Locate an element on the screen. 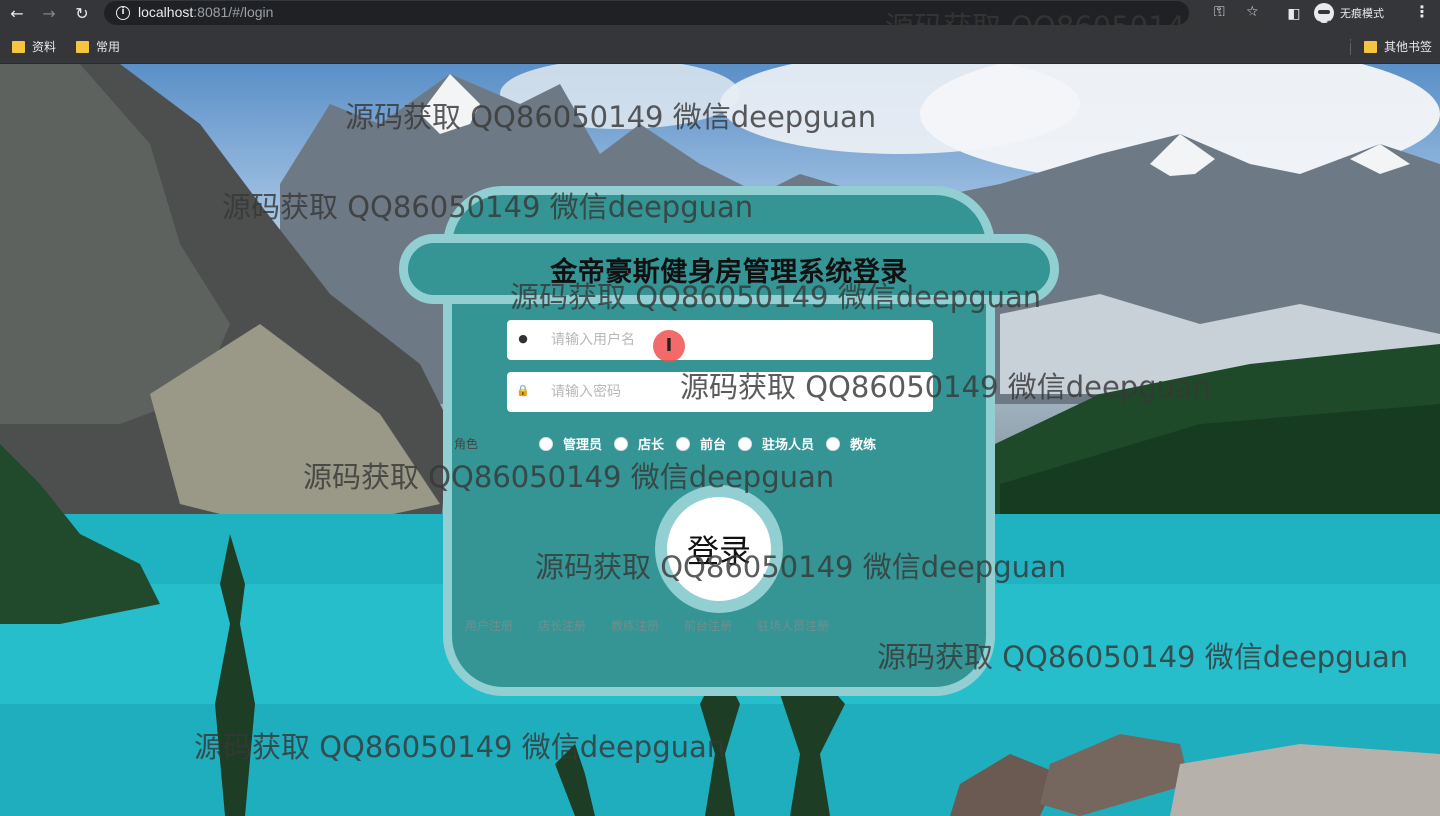  incognito-label: 无痕模式 is located at coordinates (1362, 14).